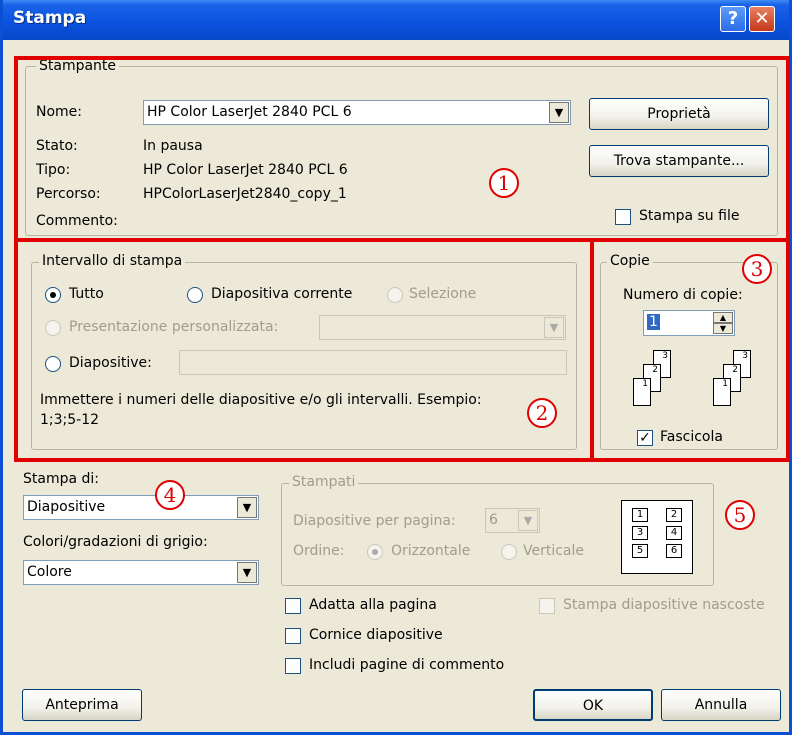 The width and height of the screenshot is (792, 735). I want to click on cancel-button: Annulla, so click(721, 705).